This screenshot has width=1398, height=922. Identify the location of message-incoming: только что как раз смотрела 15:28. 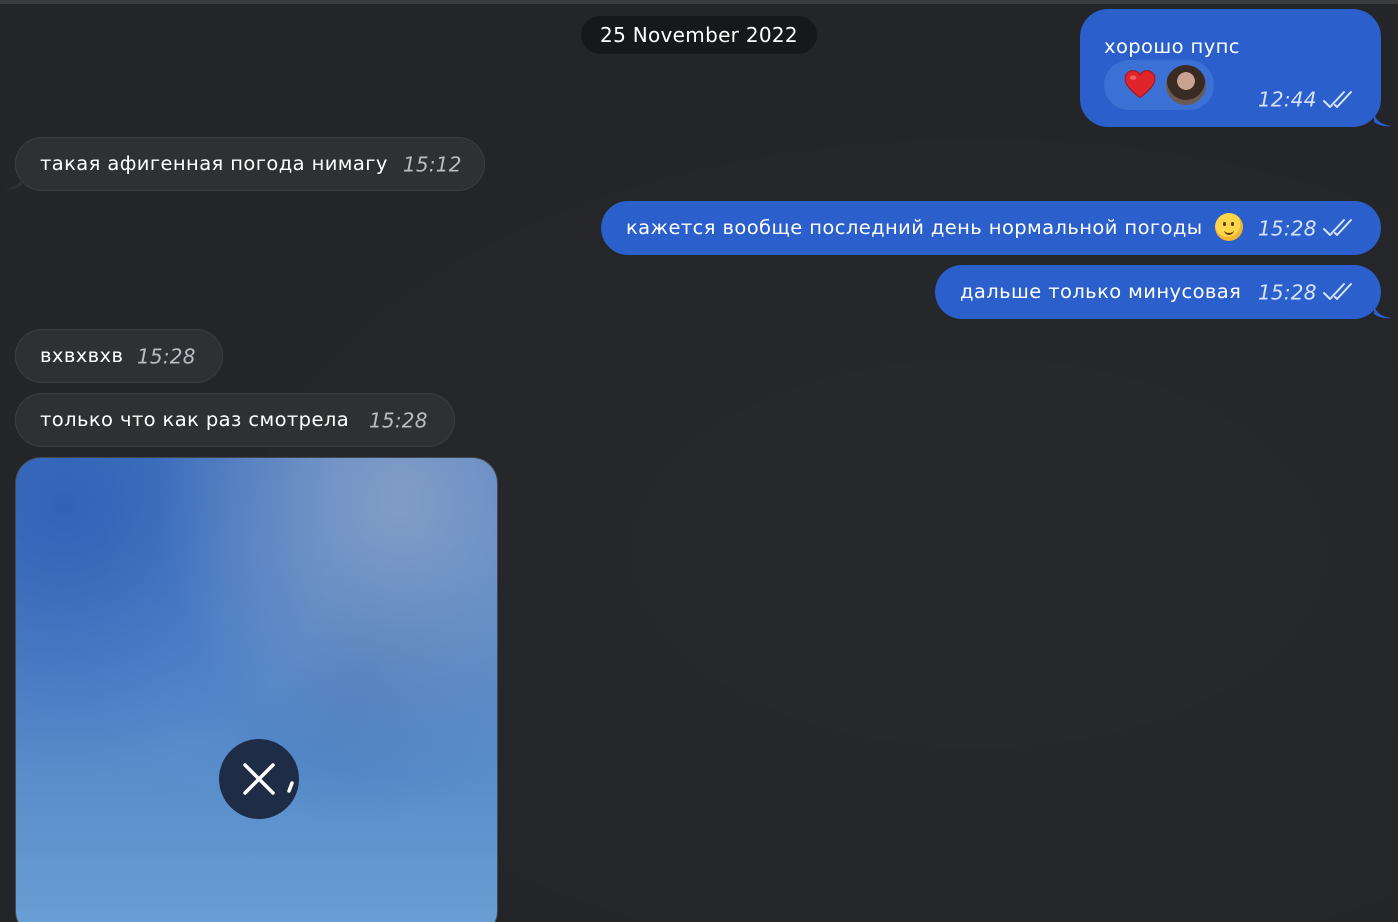
(235, 420).